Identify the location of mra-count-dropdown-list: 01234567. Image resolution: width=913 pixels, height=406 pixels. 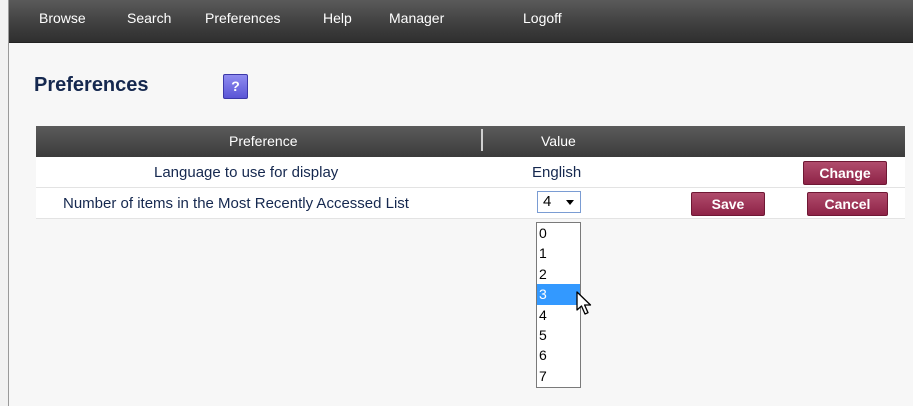
(558, 305).